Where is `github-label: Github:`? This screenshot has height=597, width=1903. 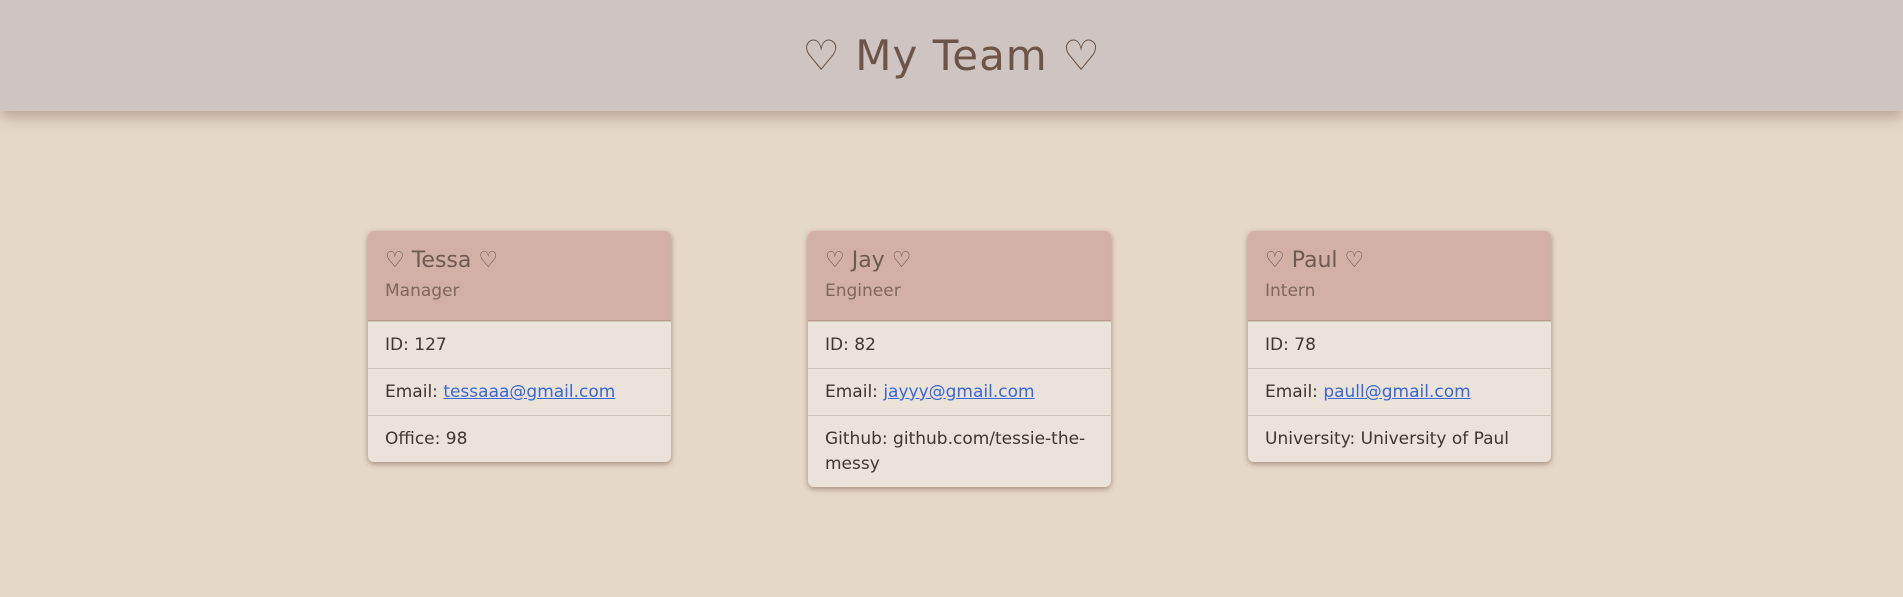
github-label: Github: is located at coordinates (856, 439).